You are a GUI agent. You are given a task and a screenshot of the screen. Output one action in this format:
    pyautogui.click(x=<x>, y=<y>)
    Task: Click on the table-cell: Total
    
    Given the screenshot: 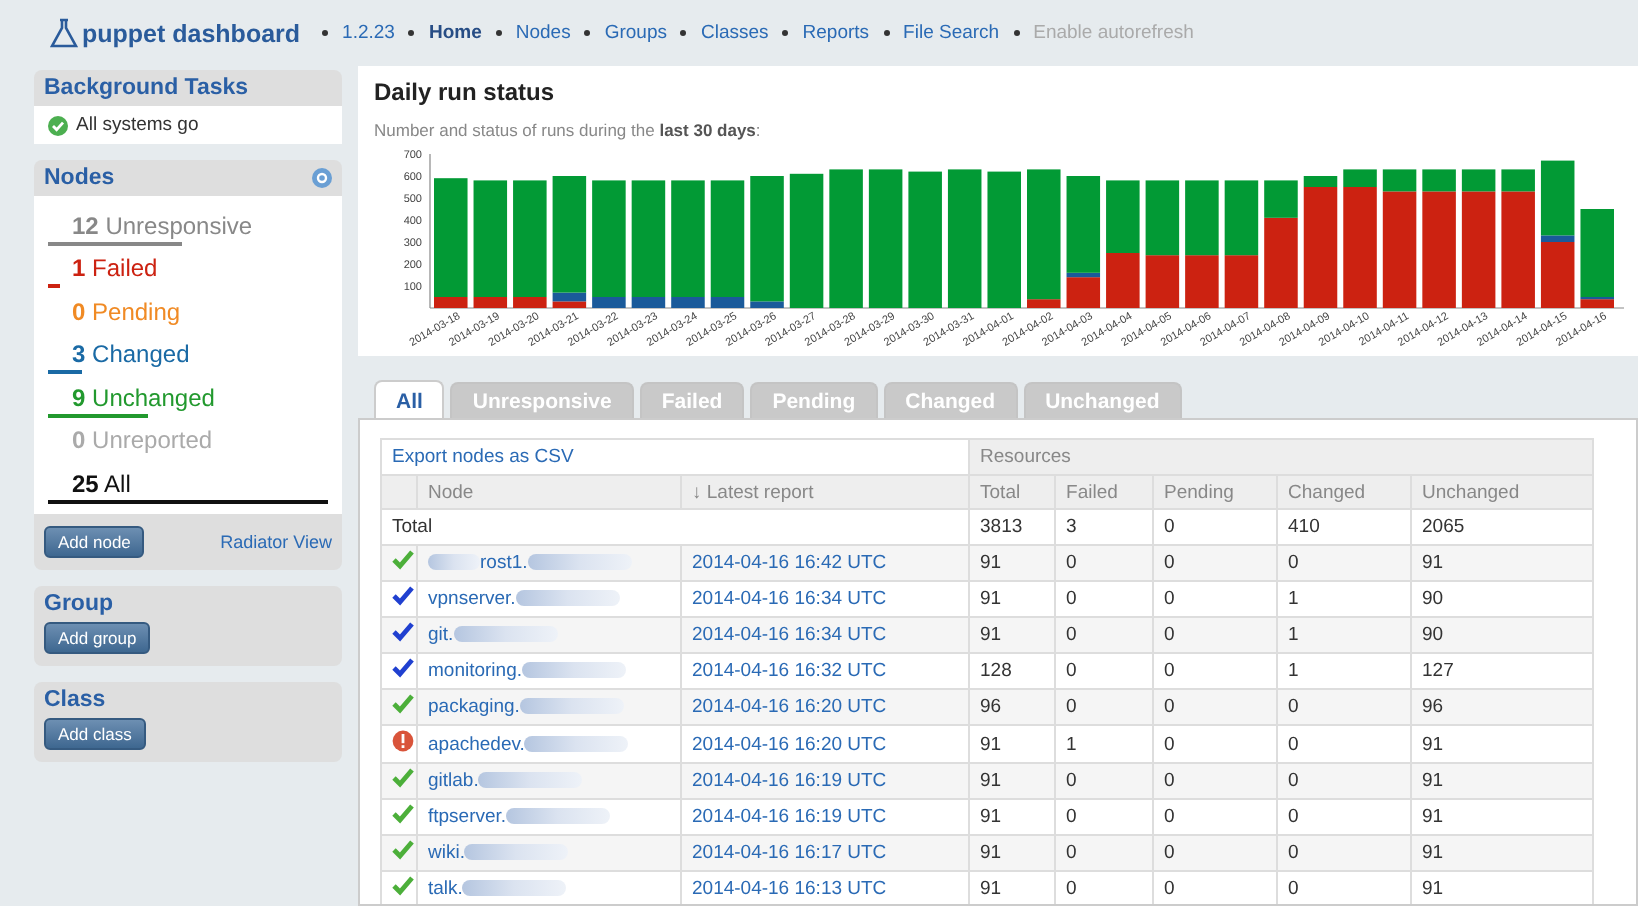 What is the action you would take?
    pyautogui.click(x=675, y=527)
    